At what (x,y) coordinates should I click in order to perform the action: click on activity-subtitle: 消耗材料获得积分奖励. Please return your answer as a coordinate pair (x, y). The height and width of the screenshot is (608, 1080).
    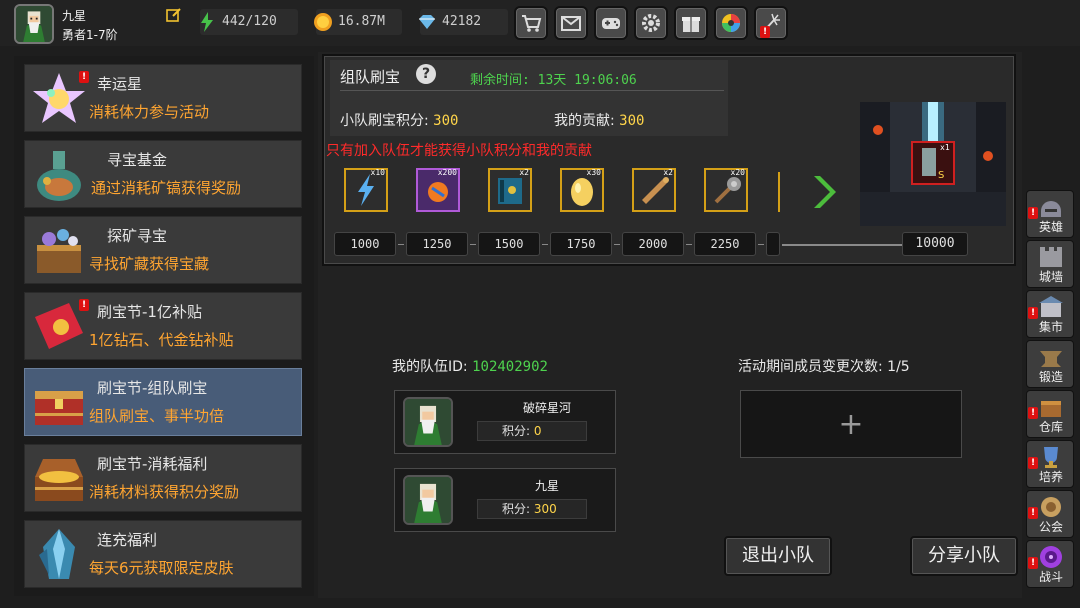
    Looking at the image, I should click on (164, 492).